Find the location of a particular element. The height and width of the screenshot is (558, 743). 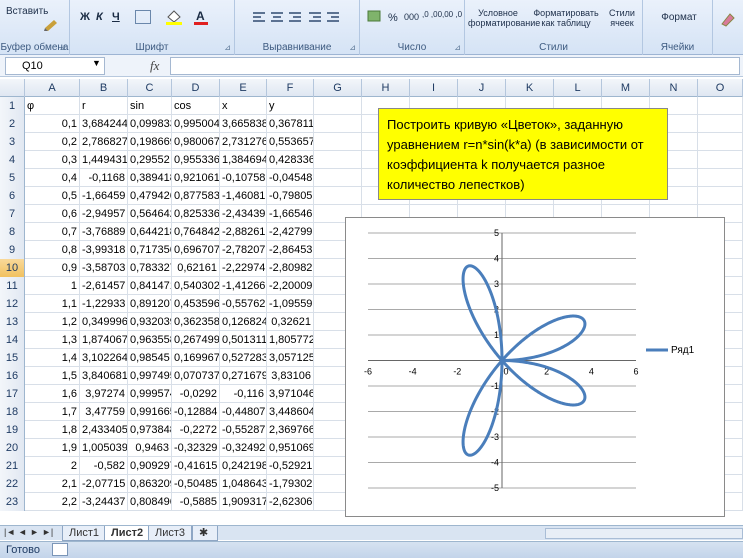

cell-c17: 0,999574 is located at coordinates (150, 394).